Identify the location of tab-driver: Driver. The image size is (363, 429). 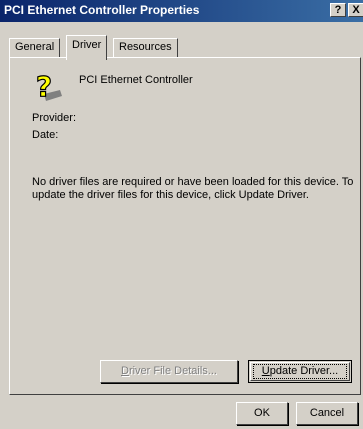
(87, 47).